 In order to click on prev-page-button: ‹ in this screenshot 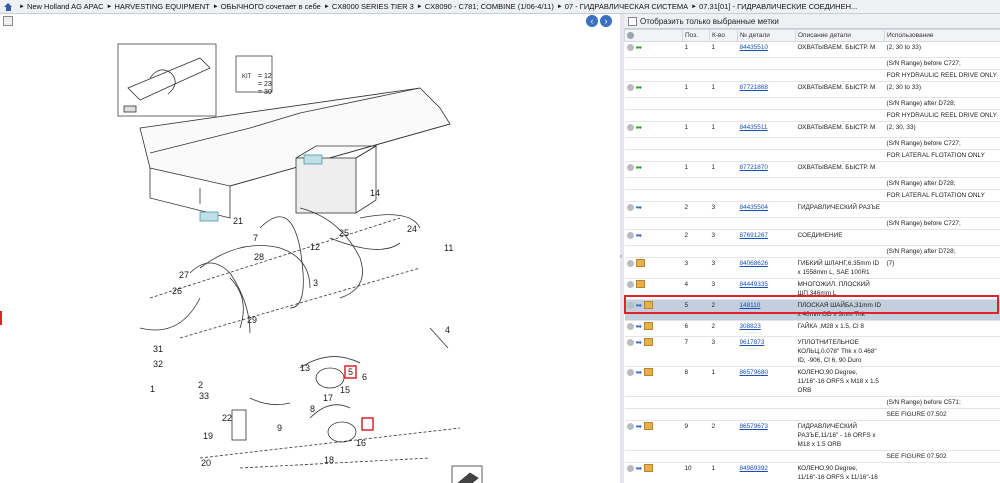, I will do `click(592, 21)`.